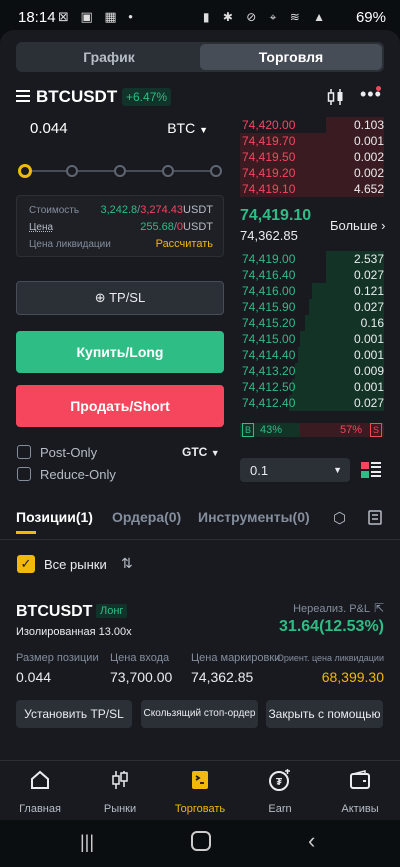 The width and height of the screenshot is (400, 867). Describe the element at coordinates (350, 430) in the screenshot. I see `sell-ratio: 57%` at that location.